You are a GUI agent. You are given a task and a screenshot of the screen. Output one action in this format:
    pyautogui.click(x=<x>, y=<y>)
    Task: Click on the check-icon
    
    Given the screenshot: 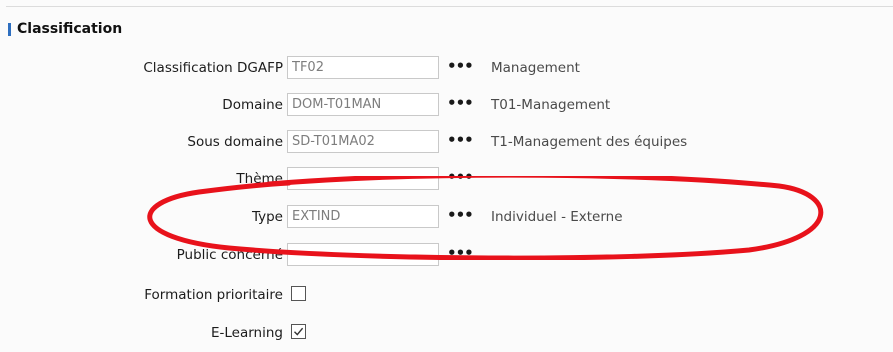 What is the action you would take?
    pyautogui.click(x=299, y=331)
    